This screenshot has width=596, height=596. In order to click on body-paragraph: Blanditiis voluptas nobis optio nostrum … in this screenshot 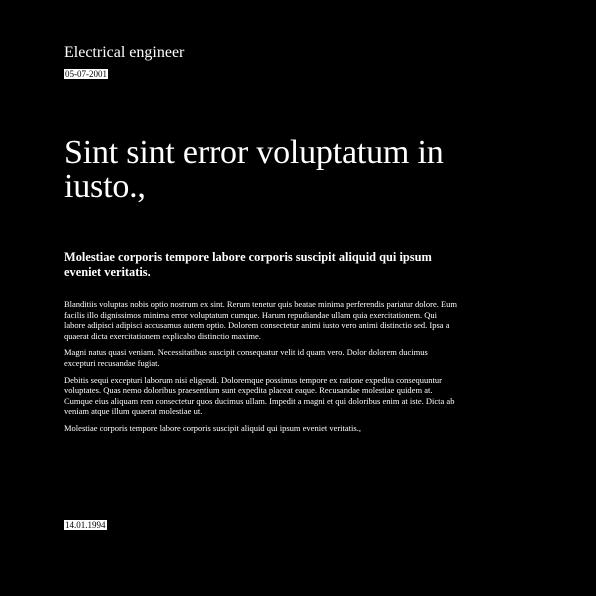, I will do `click(261, 320)`.